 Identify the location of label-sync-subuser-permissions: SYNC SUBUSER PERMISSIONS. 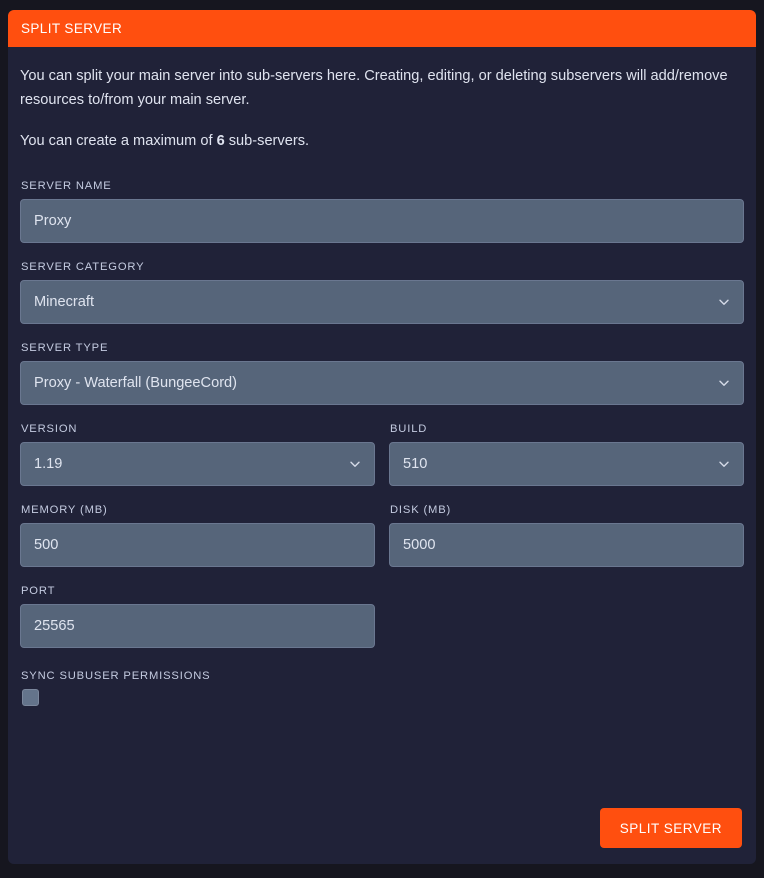
(116, 675).